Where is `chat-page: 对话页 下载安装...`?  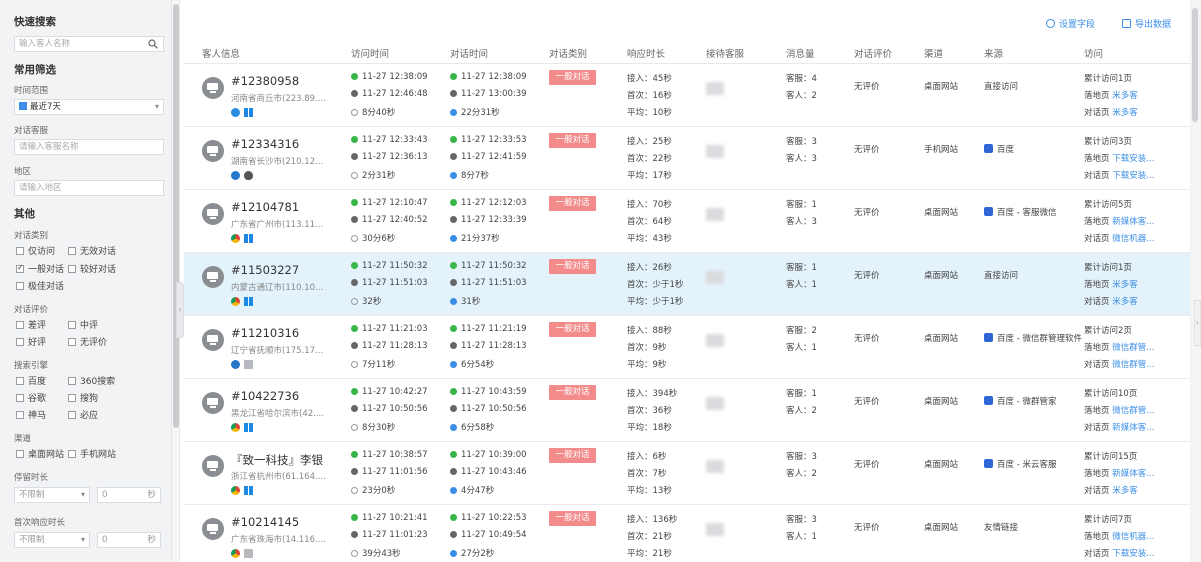
chat-page: 对话页 下载安装... is located at coordinates (1119, 175).